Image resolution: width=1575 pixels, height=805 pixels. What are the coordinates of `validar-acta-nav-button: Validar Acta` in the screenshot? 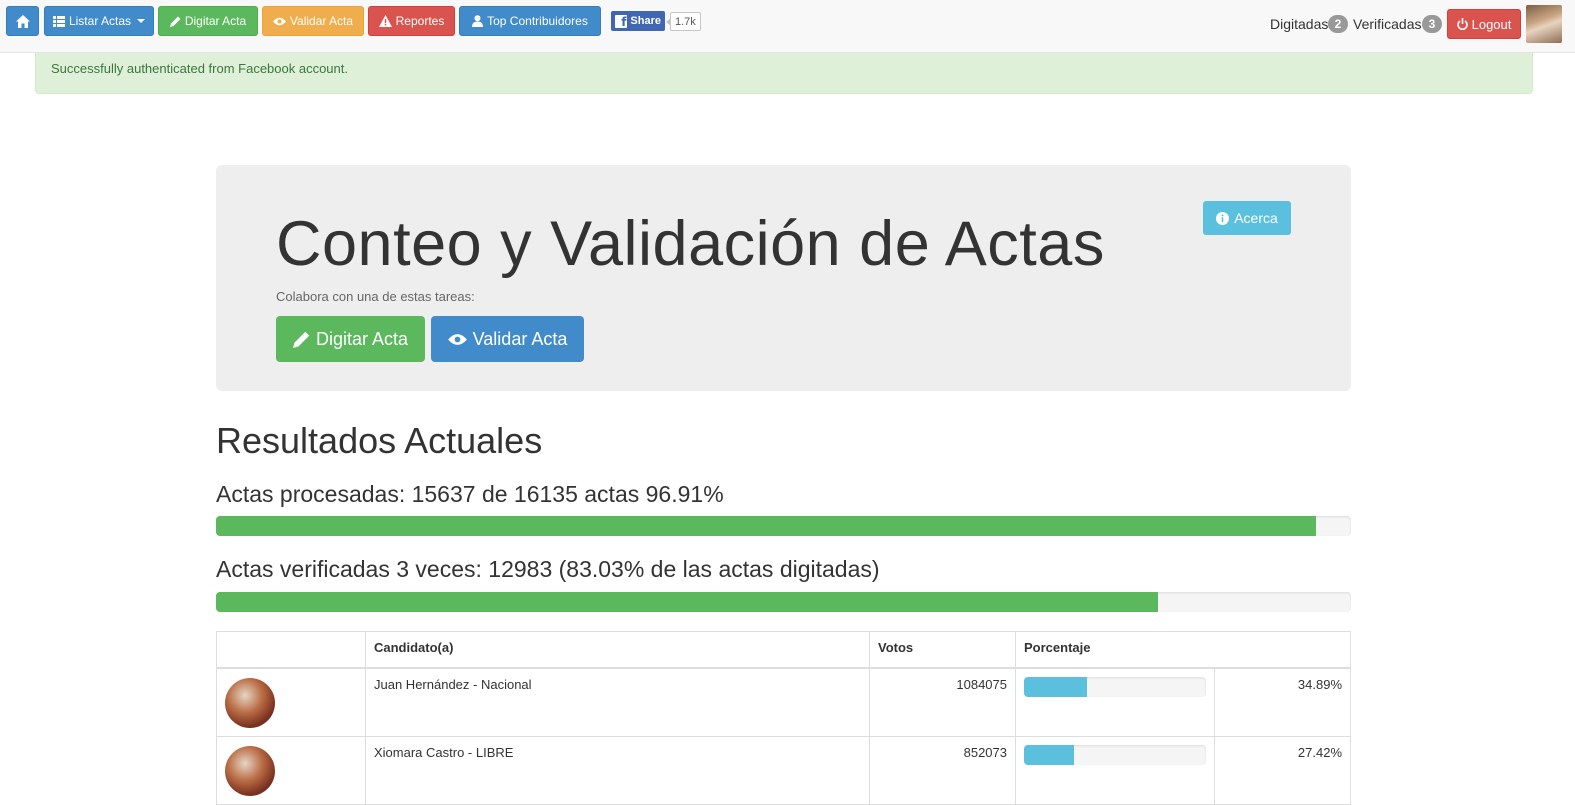 It's located at (313, 21).